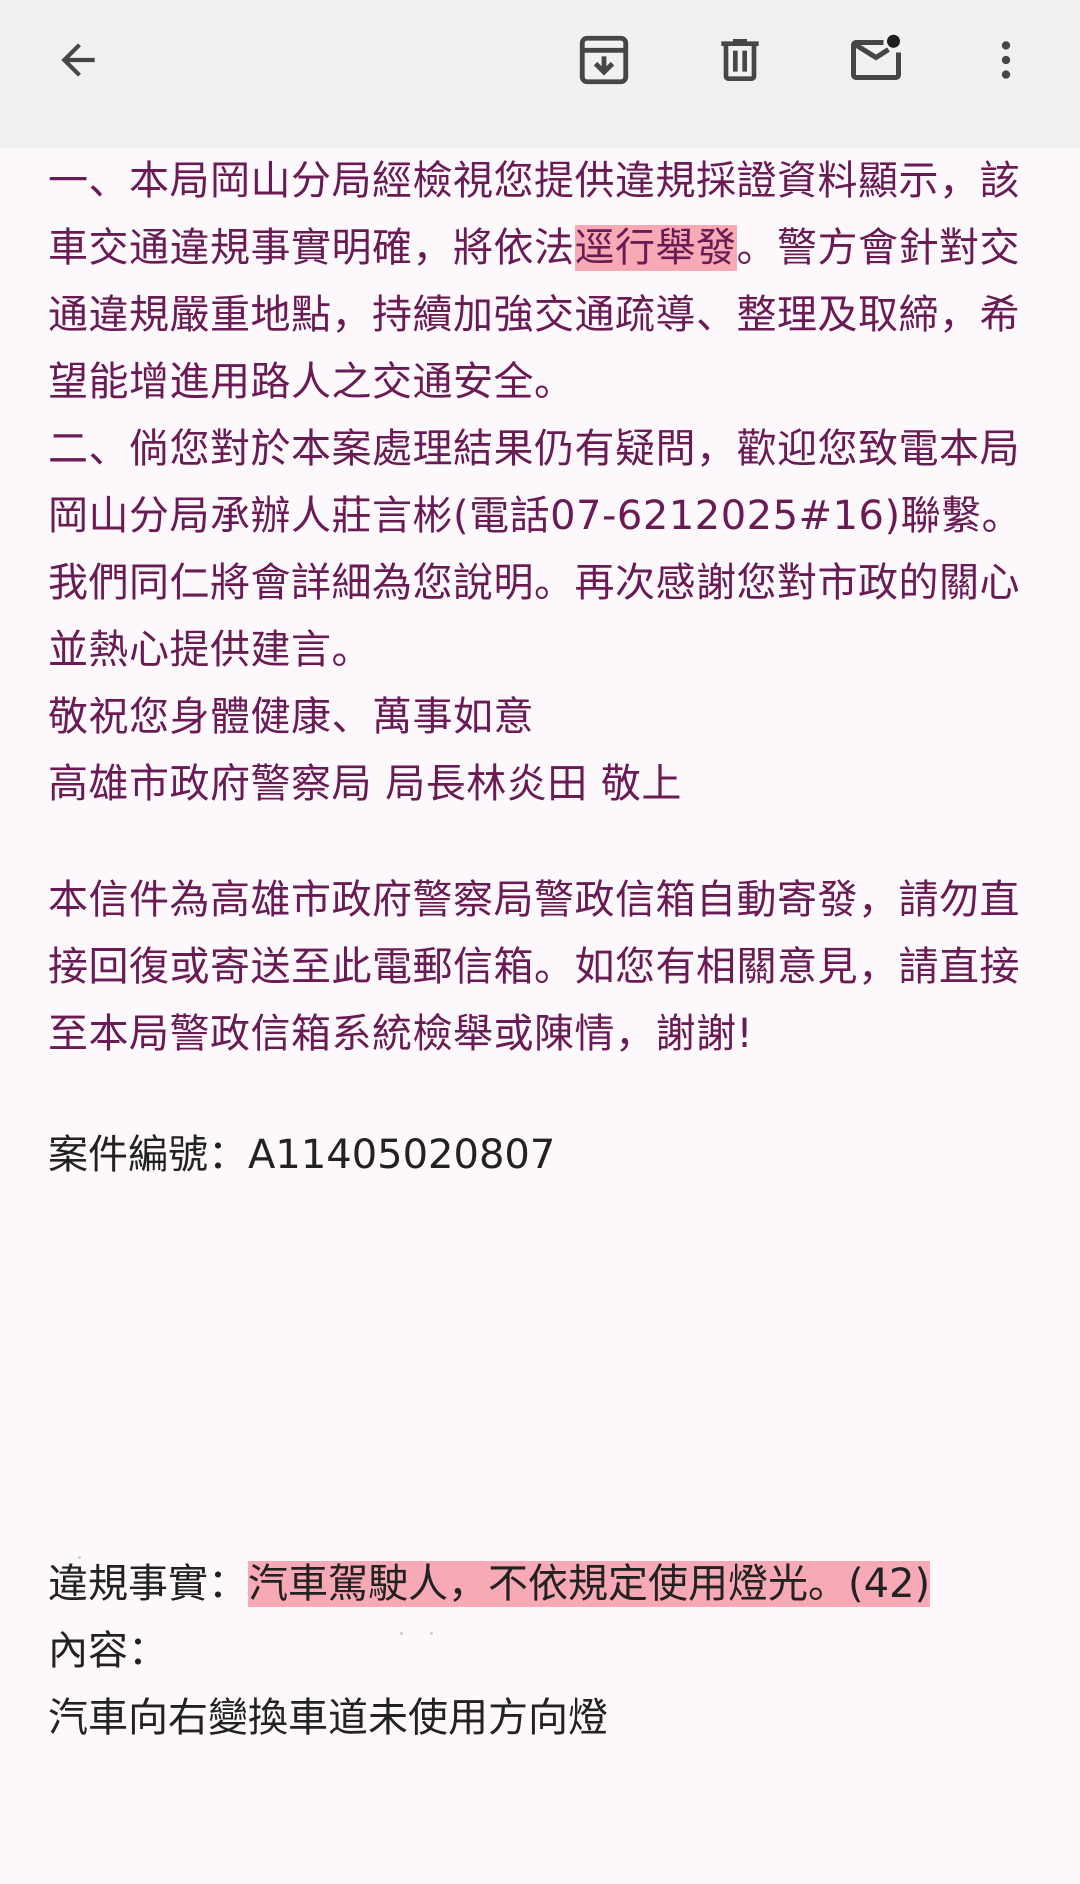 The height and width of the screenshot is (1884, 1080). What do you see at coordinates (402, 1155) in the screenshot?
I see `case-number: A11405020807` at bounding box center [402, 1155].